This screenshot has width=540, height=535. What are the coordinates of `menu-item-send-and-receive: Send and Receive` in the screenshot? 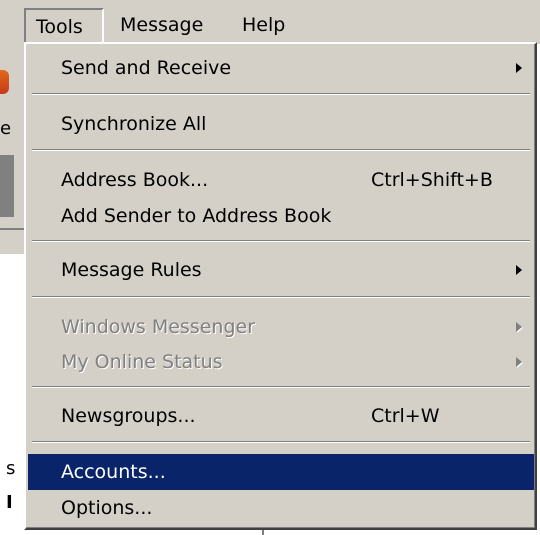 It's located at (281, 68).